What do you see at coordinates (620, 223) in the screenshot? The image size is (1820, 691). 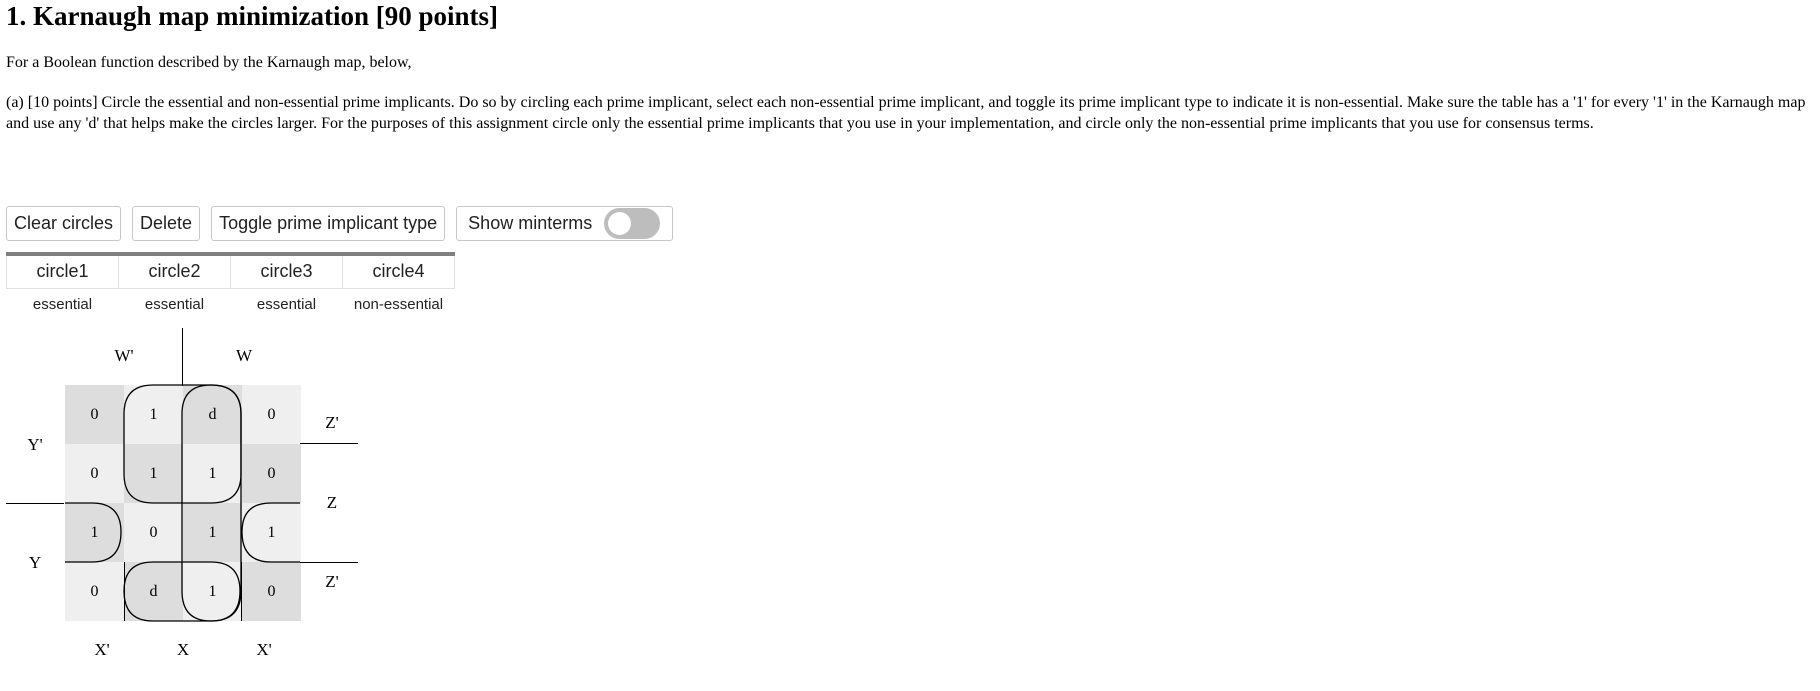 I see `toggle-knob` at bounding box center [620, 223].